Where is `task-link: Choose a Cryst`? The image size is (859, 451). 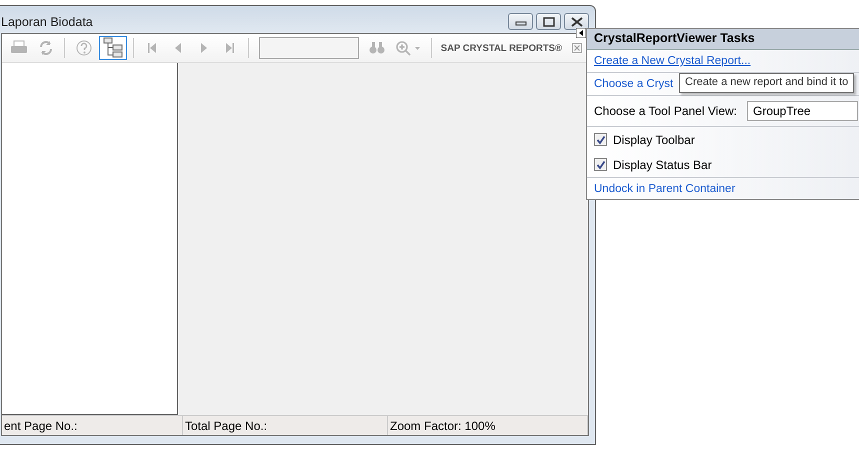
task-link: Choose a Cryst is located at coordinates (634, 84).